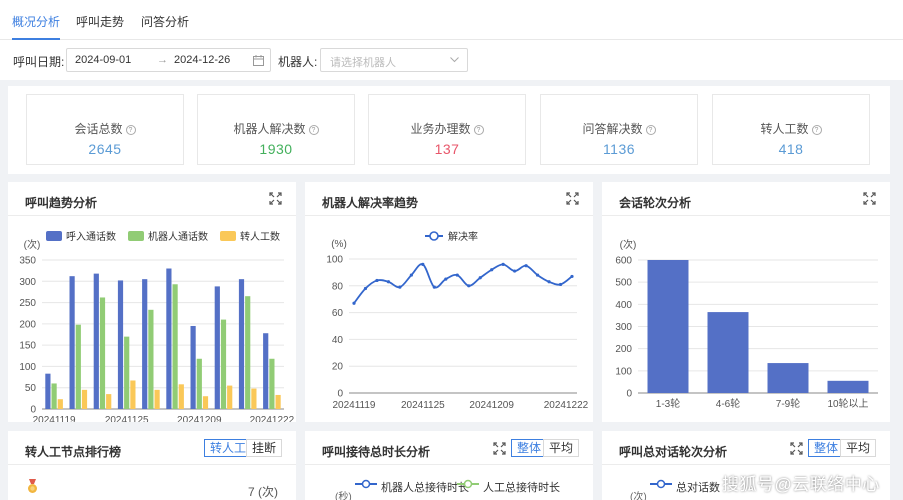 This screenshot has width=903, height=500. What do you see at coordinates (260, 236) in the screenshot?
I see `legend-label: 转人工数` at bounding box center [260, 236].